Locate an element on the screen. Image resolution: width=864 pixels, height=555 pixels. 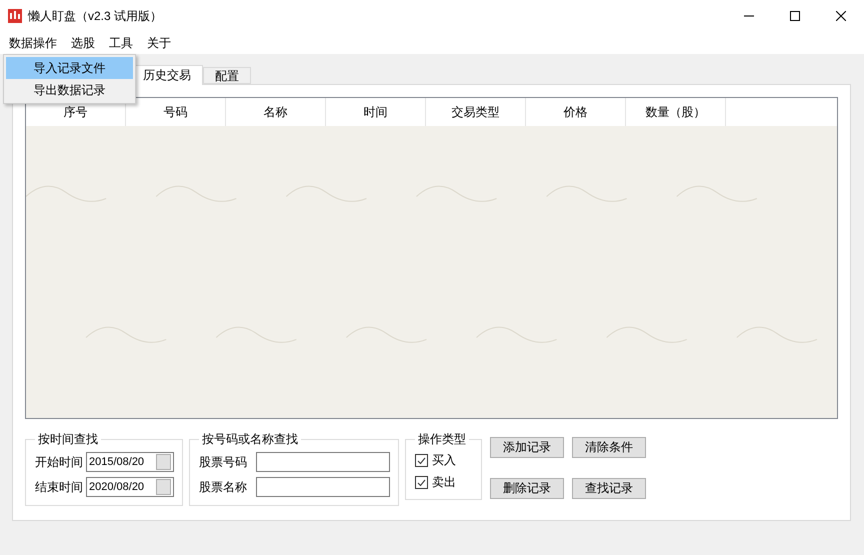
menu-item: 关于 is located at coordinates (159, 43).